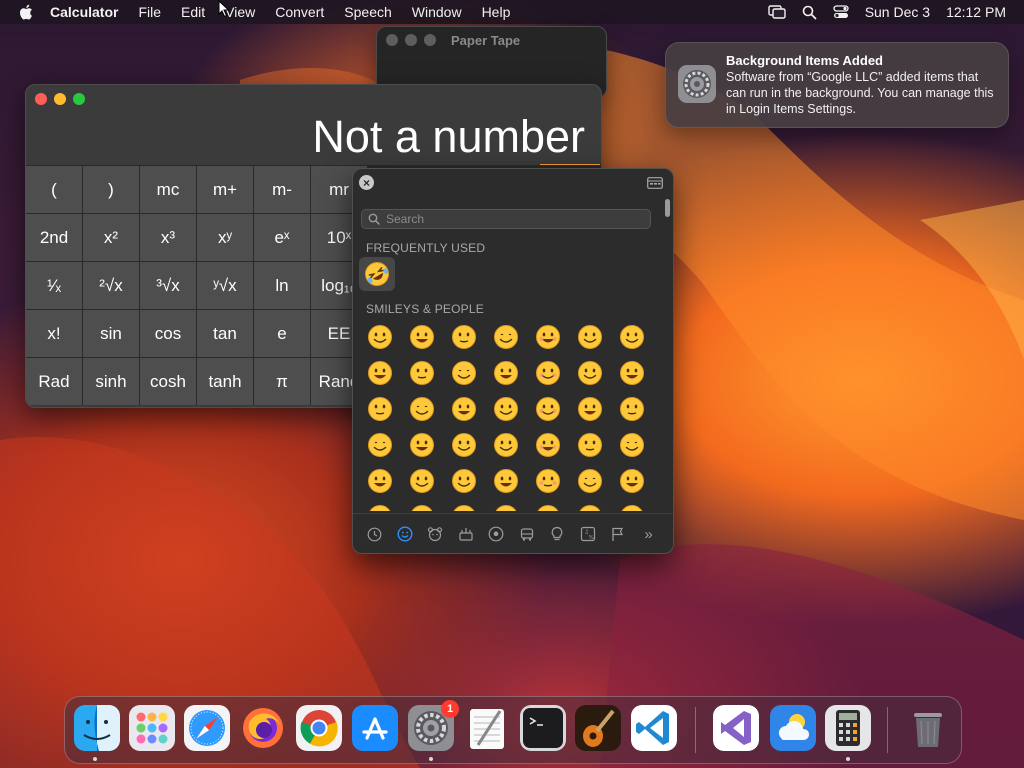  I want to click on calculator-titlebar, so click(59, 99).